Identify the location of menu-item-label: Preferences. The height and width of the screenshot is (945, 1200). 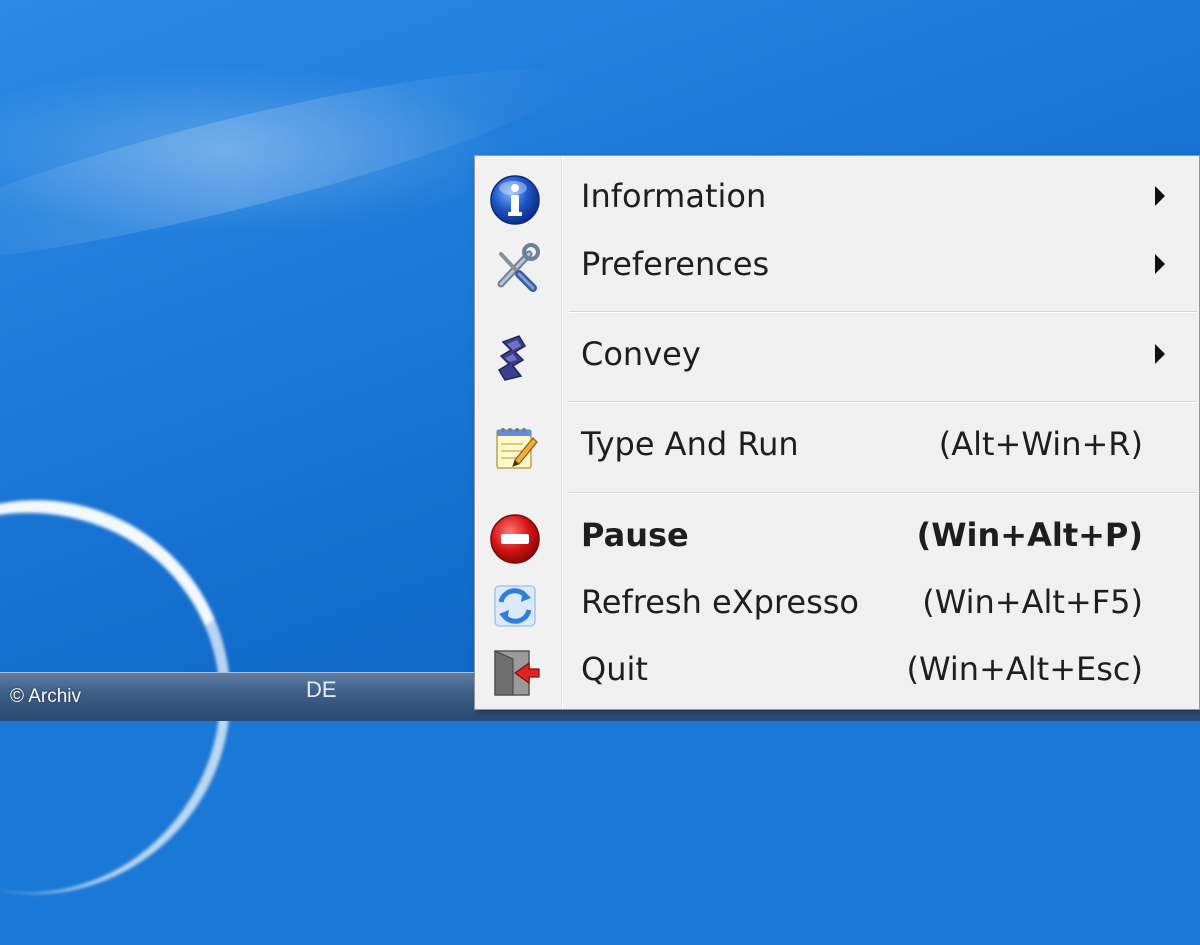
(675, 264).